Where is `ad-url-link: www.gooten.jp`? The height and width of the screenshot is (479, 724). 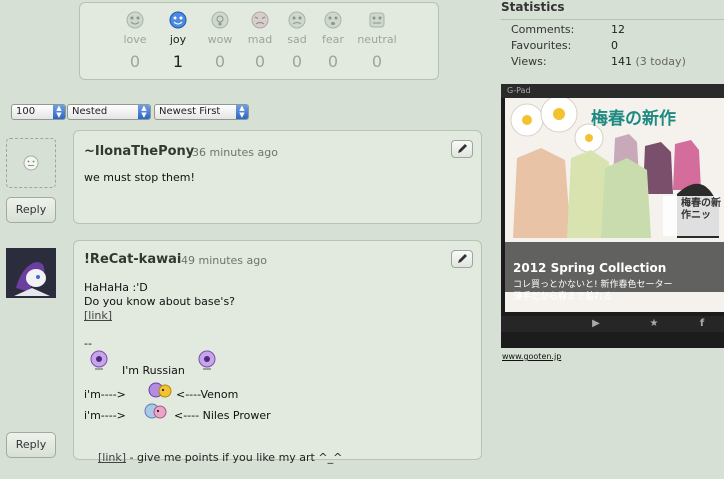
ad-url-link: www.gooten.jp is located at coordinates (531, 356).